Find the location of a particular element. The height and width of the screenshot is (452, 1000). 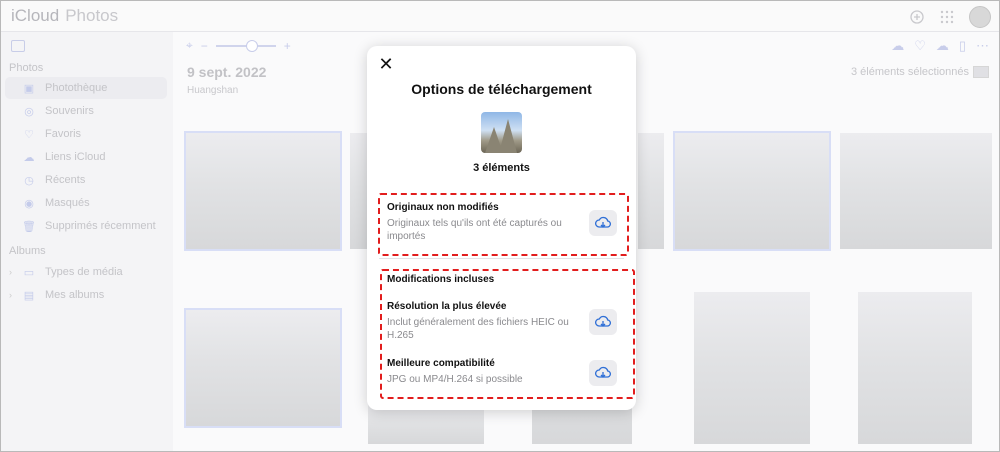

sidebar-item-label: Types de média is located at coordinates (84, 272).